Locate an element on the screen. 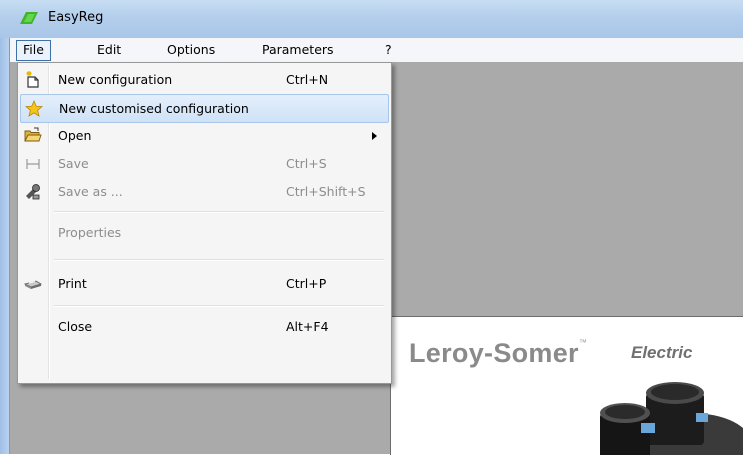 The width and height of the screenshot is (743, 455). menu-item-label: Save is located at coordinates (73, 163).